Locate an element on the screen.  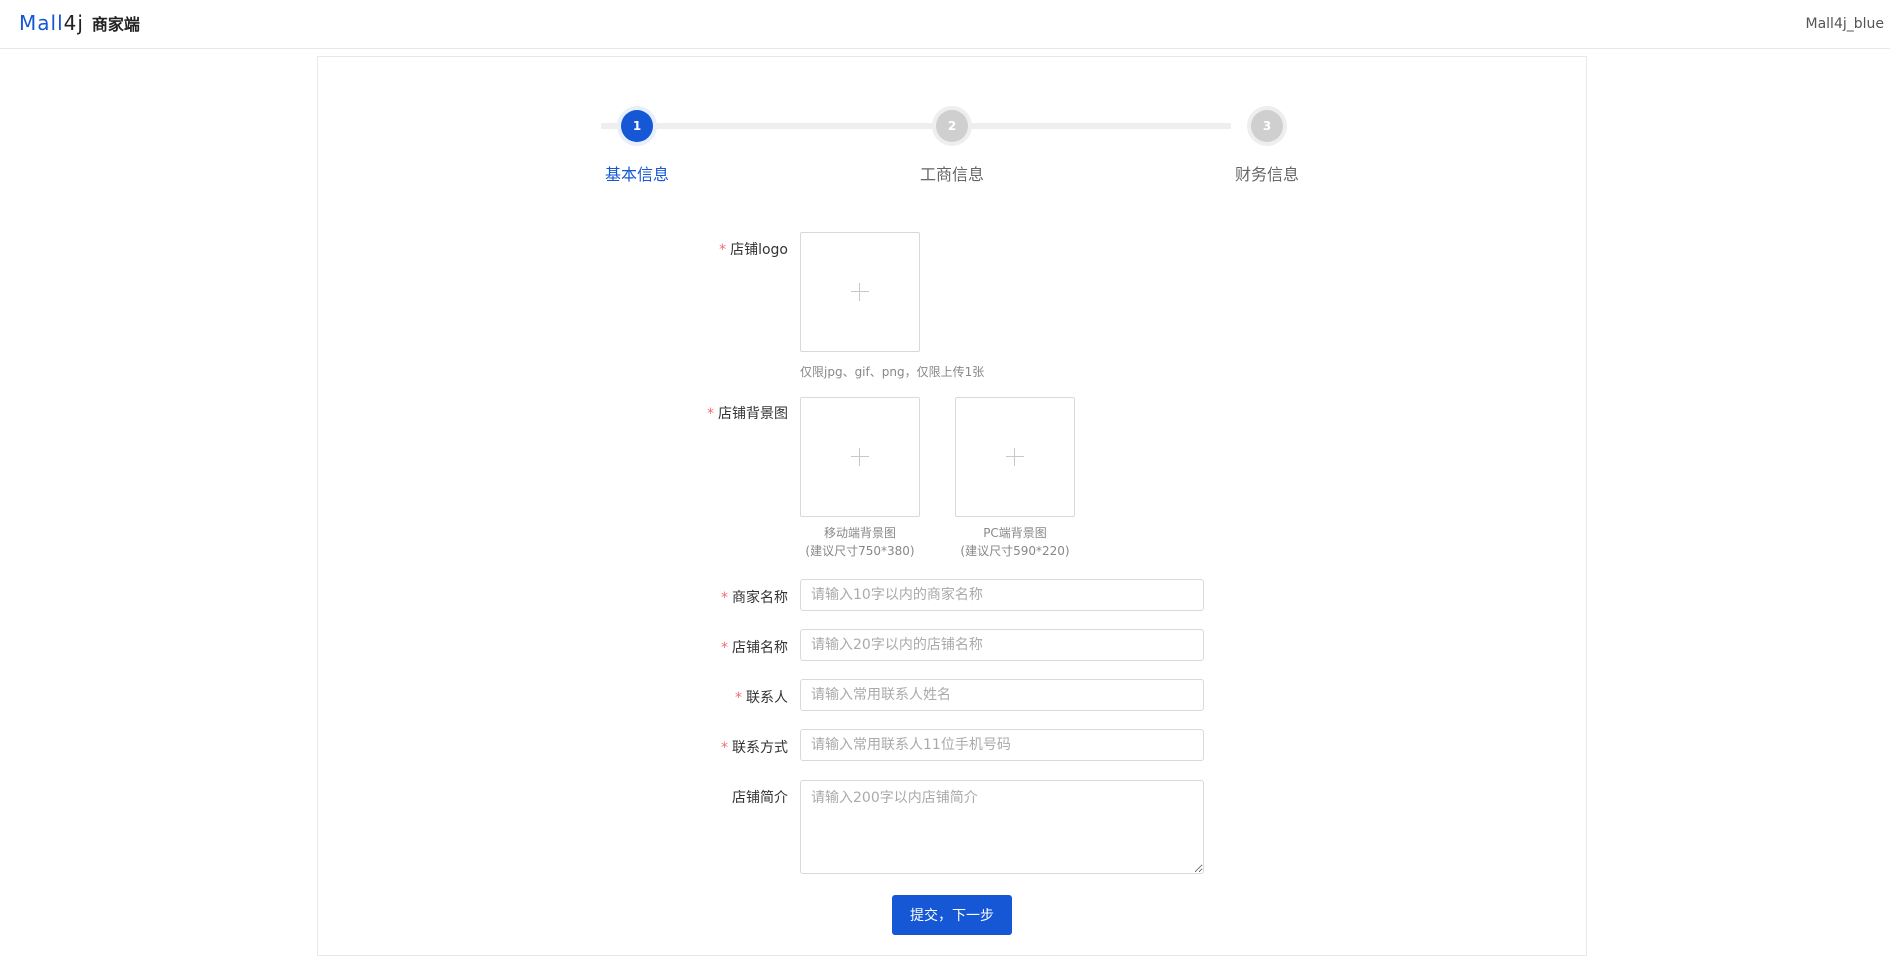
mobile-background-uploader is located at coordinates (860, 457).